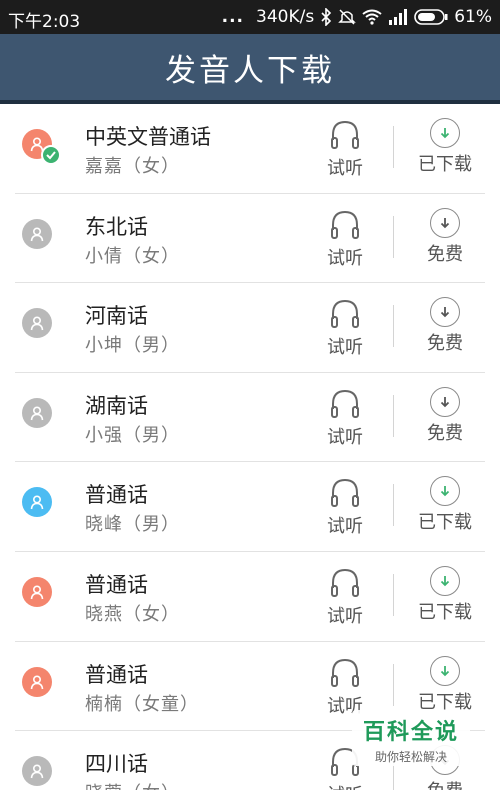 This screenshot has height=790, width=500. Describe the element at coordinates (250, 149) in the screenshot. I see `voice-row: 中英文普通话 嘉嘉（女） 试听 已下载` at that location.